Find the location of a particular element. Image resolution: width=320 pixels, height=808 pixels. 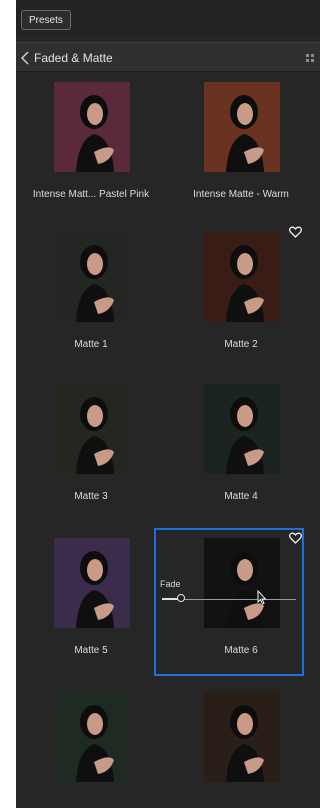

preset-tile: Matte 2 is located at coordinates (241, 301).